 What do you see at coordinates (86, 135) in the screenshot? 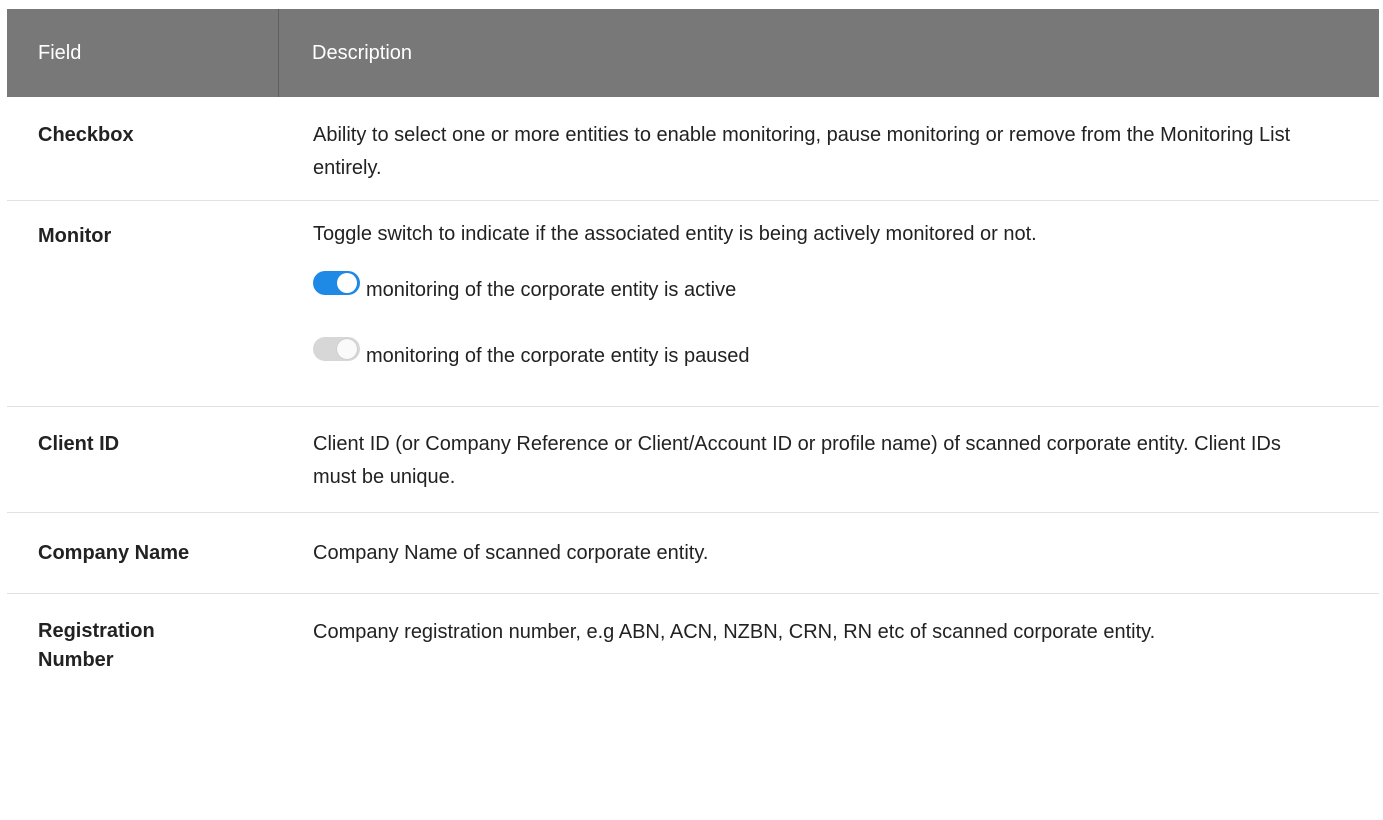
I see `field-name-checkbox: Checkbox` at bounding box center [86, 135].